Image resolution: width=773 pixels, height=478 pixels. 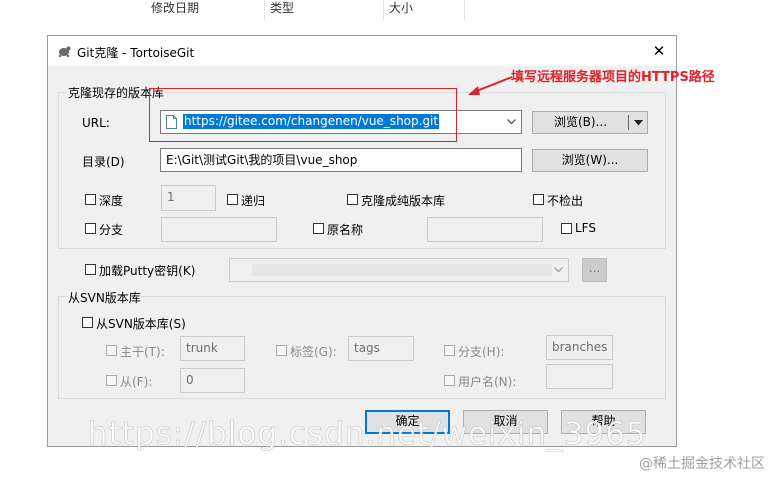 I want to click on putty-key-combobox, so click(x=399, y=270).